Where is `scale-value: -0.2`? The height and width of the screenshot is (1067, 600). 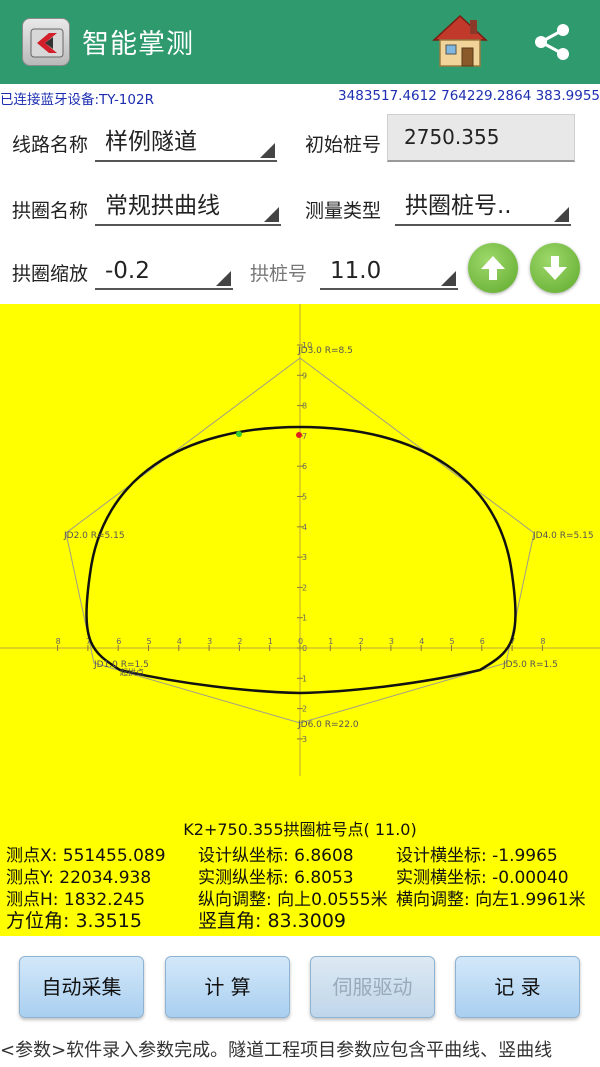 scale-value: -0.2 is located at coordinates (127, 271).